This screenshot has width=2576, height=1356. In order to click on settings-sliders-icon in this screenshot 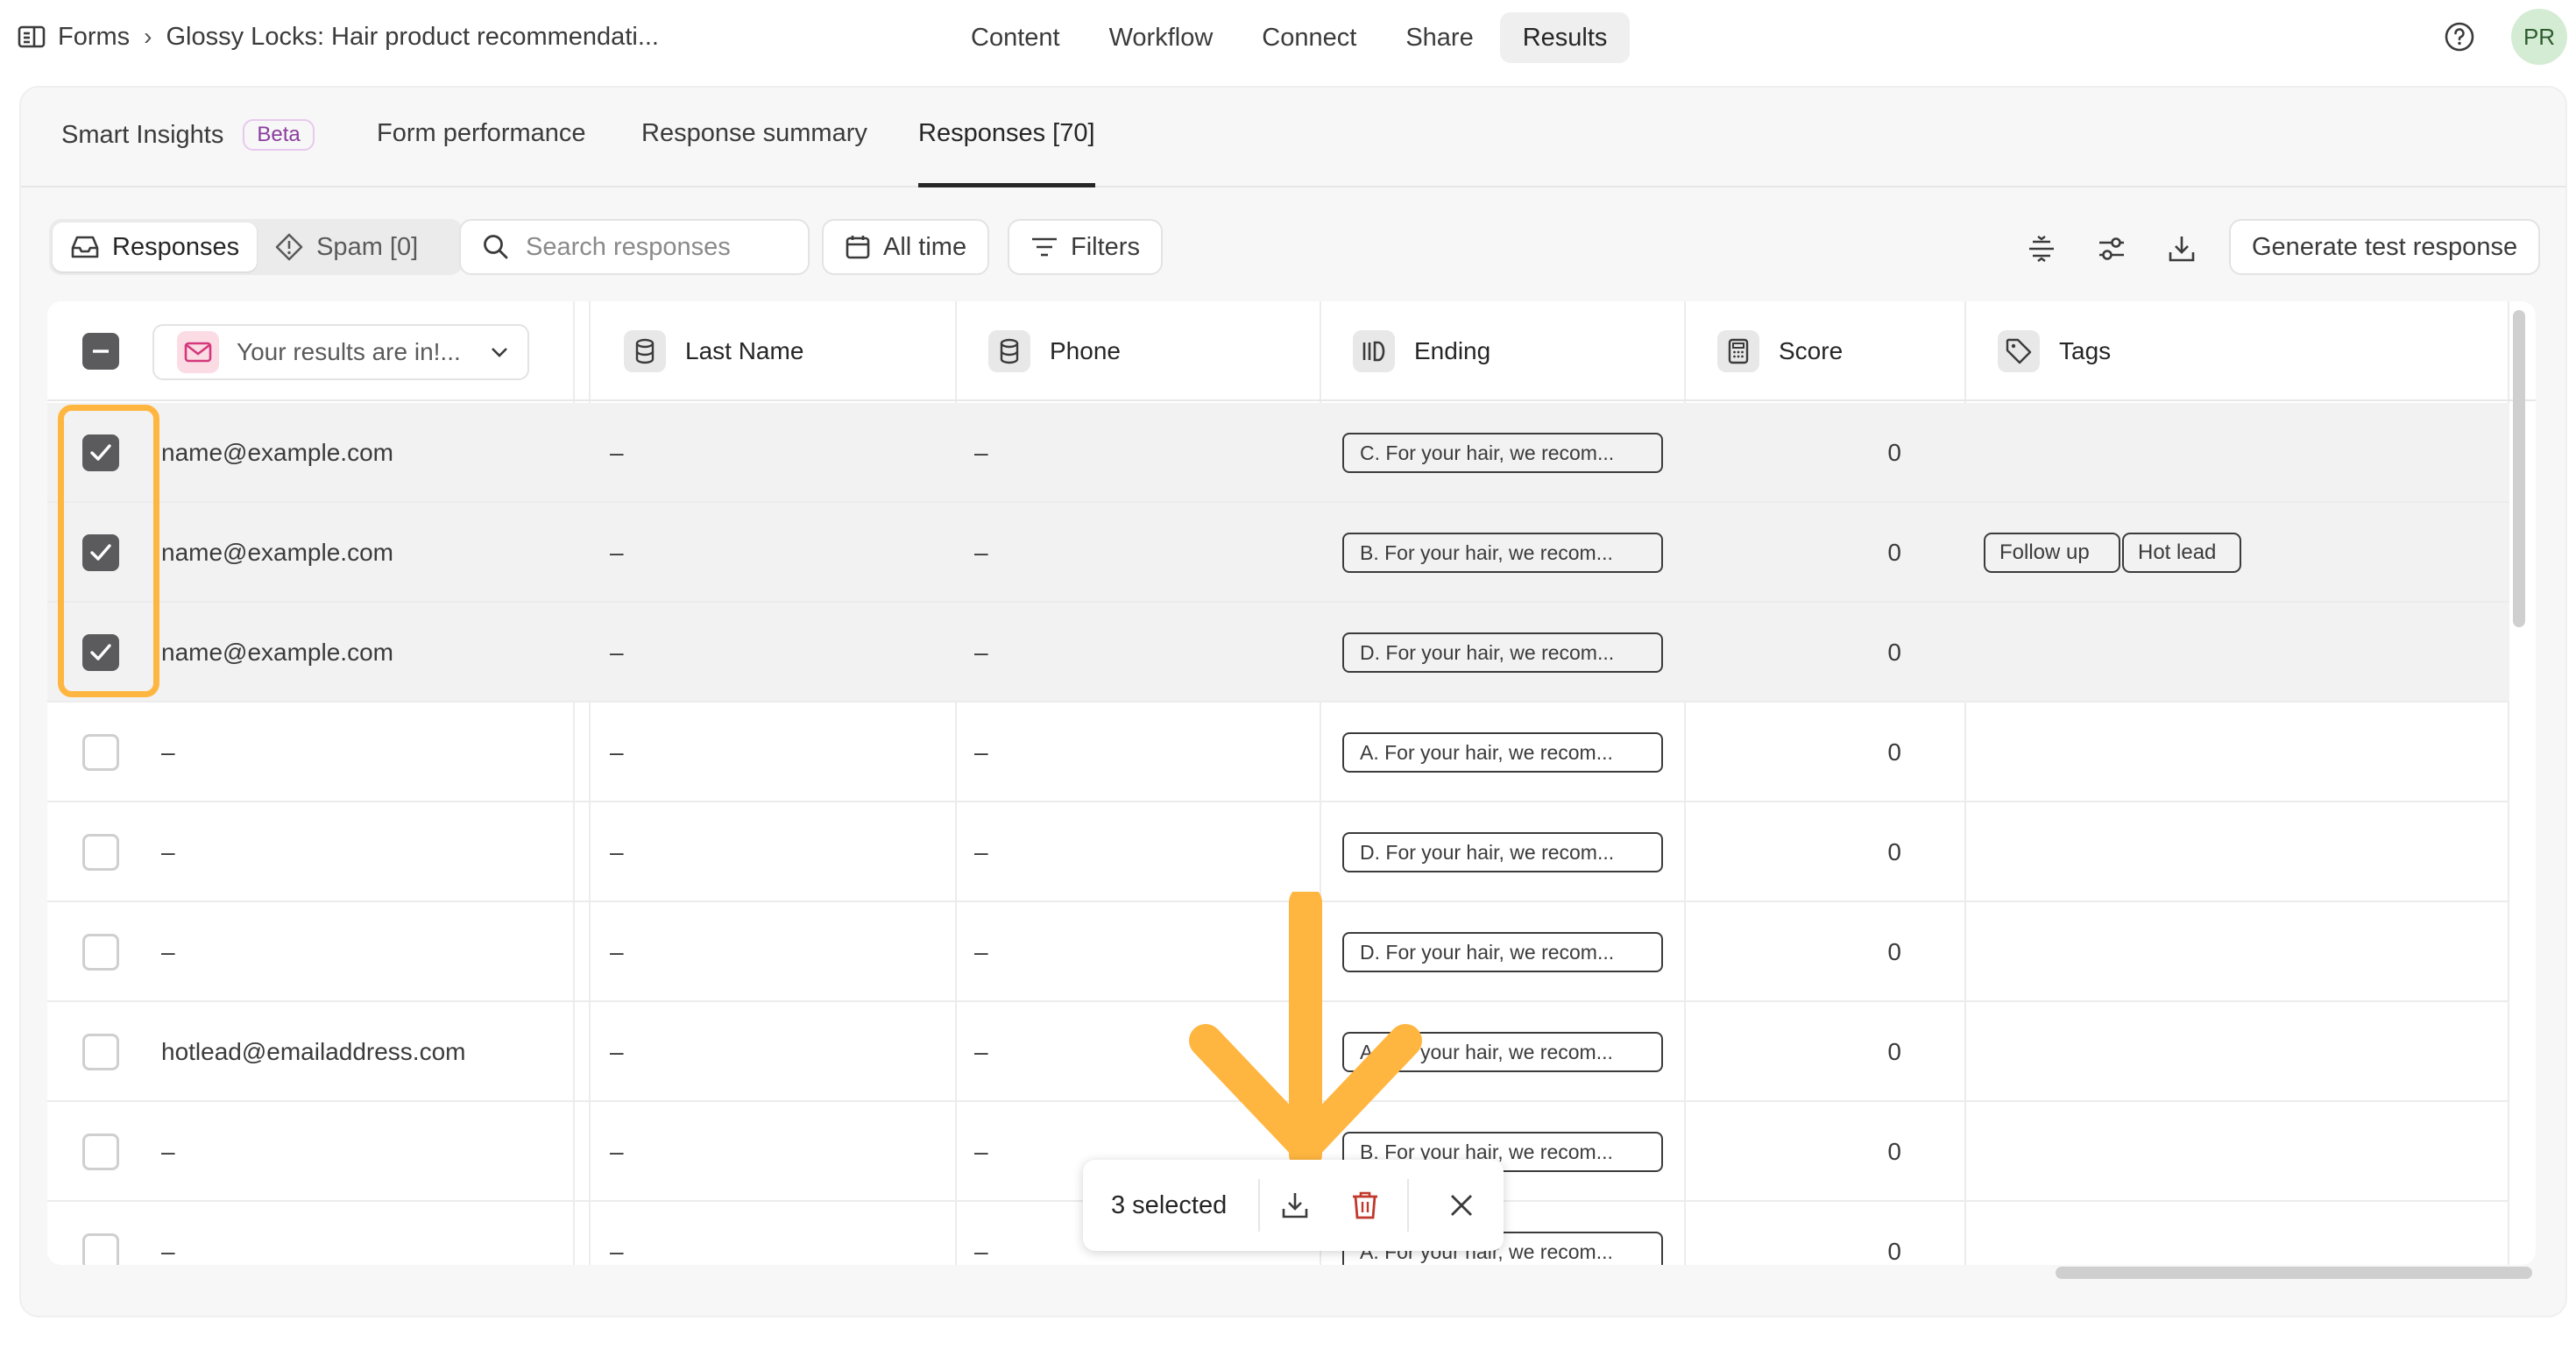, I will do `click(2111, 248)`.